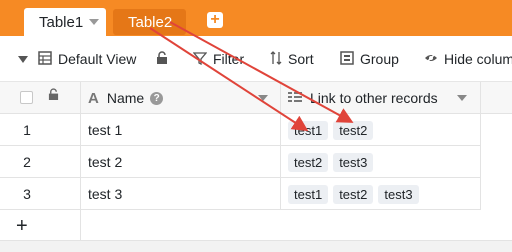 The height and width of the screenshot is (252, 512). I want to click on column-link-label: Link to other records, so click(374, 98).